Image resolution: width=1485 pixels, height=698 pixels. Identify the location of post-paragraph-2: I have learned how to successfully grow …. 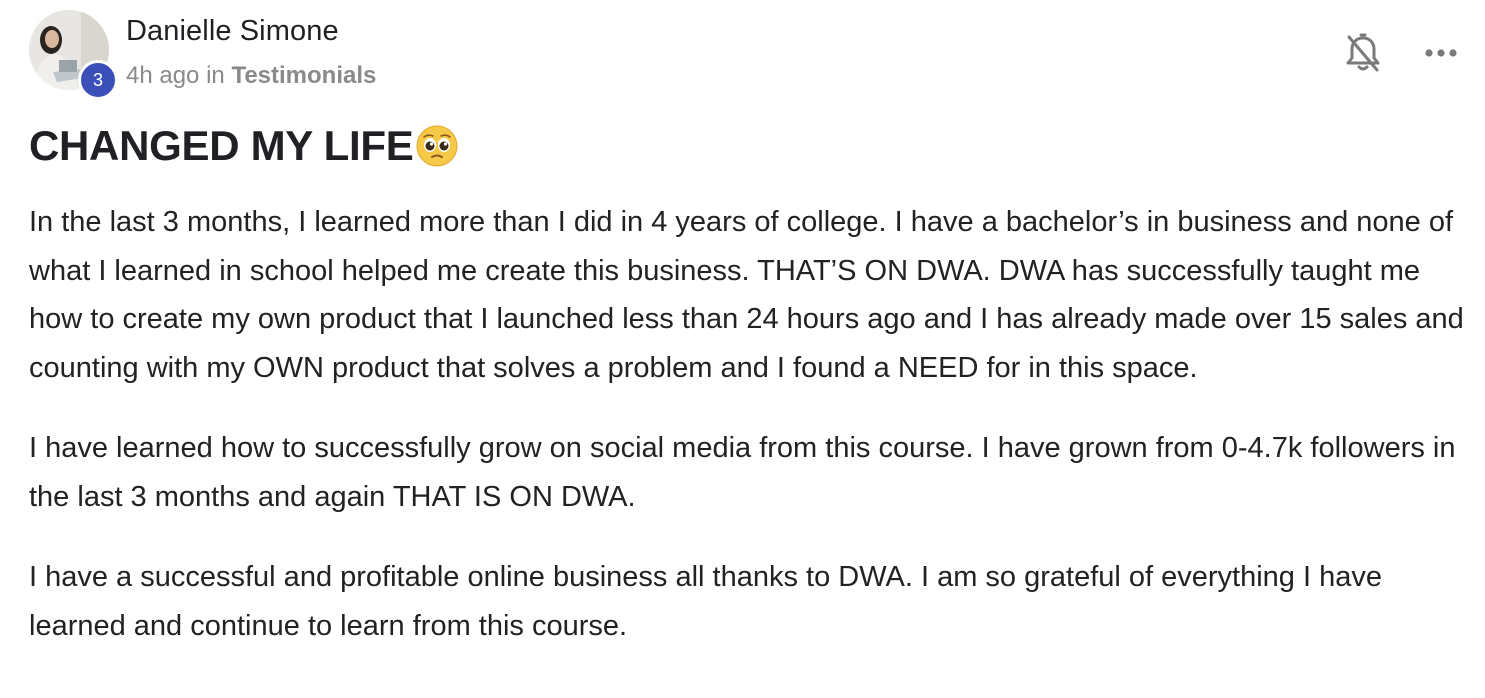
(742, 472).